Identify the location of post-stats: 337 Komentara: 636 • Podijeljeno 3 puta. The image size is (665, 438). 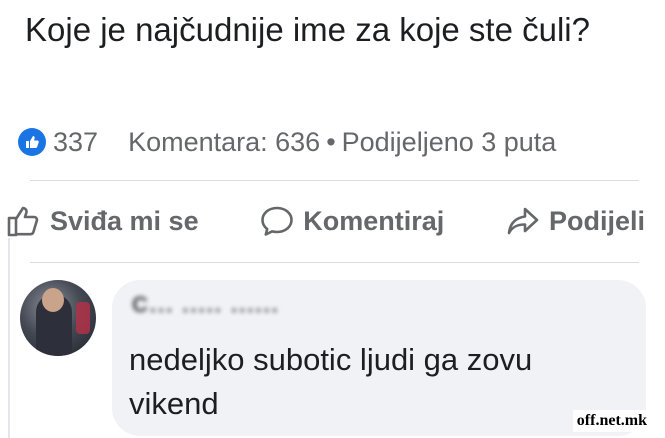
(333, 142).